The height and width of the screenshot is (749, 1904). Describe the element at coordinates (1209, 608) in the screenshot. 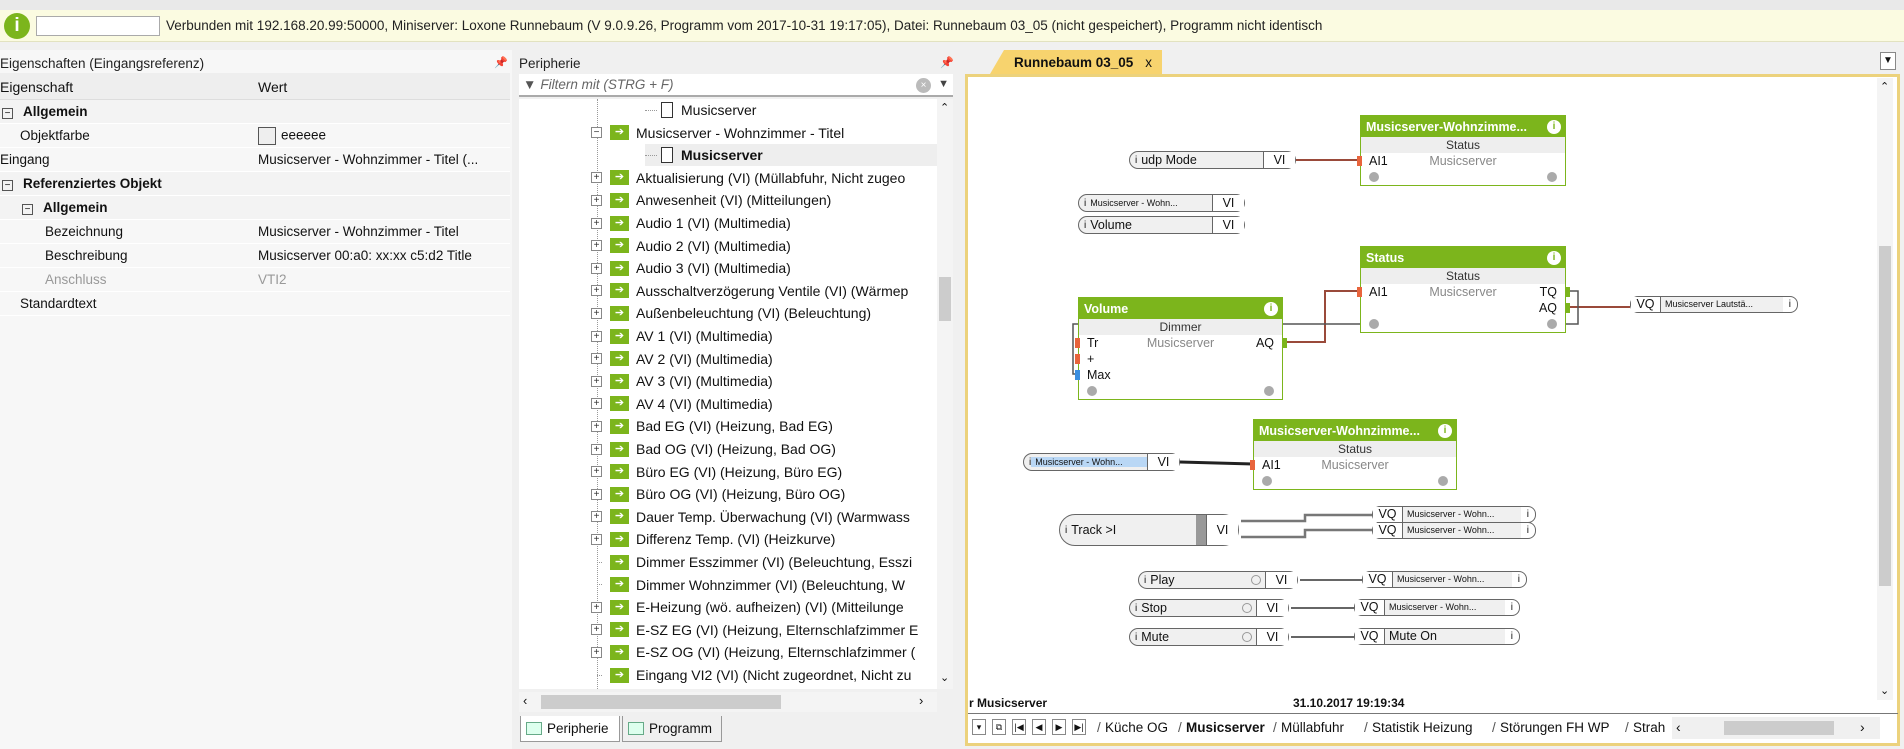

I see `input-reference: i Stop VI` at that location.